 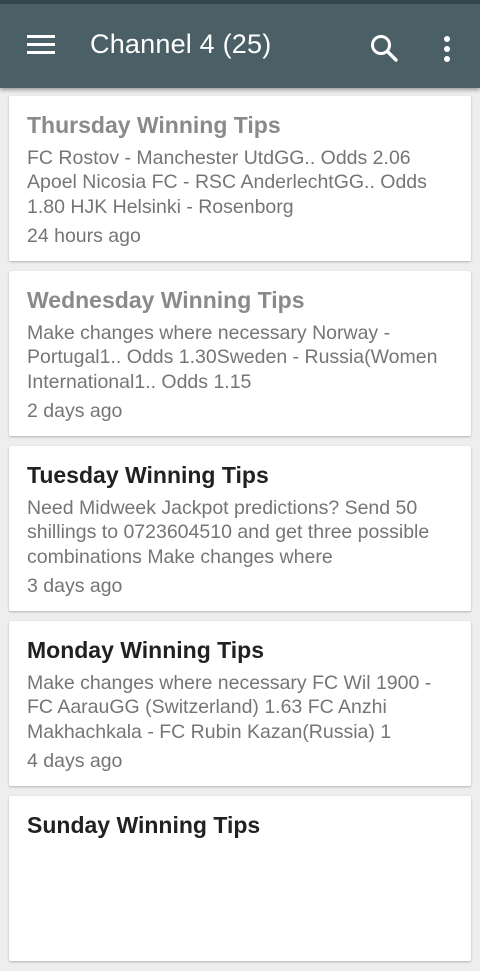 I want to click on post-timestamp: 24 hours ago, so click(x=84, y=236).